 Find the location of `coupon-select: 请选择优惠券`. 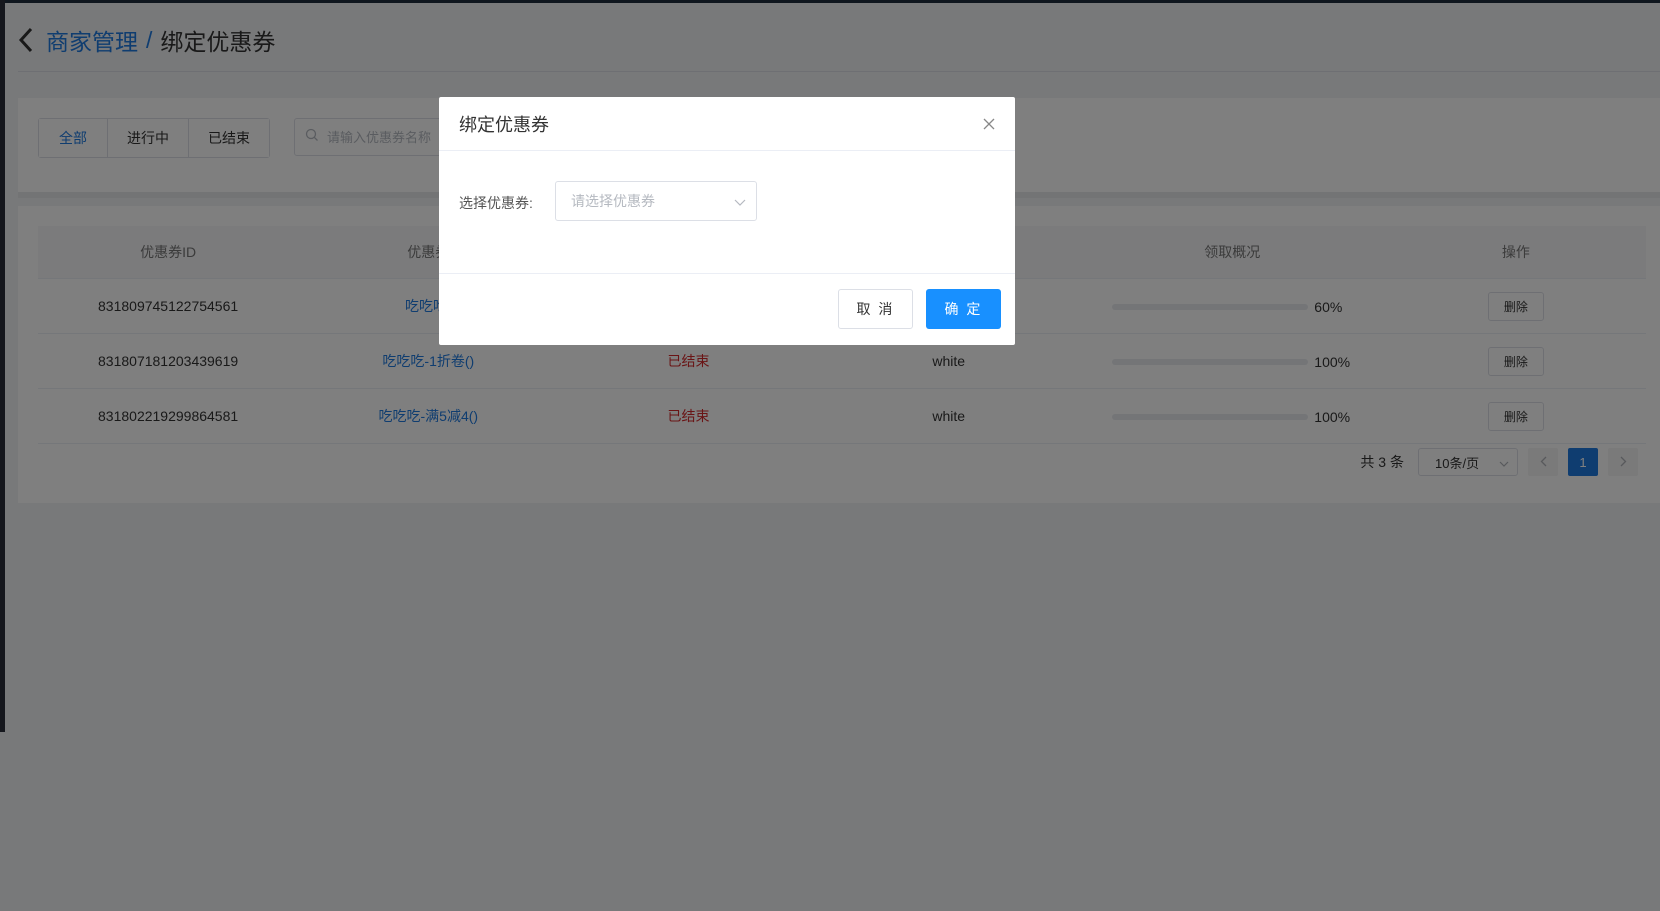

coupon-select: 请选择优惠券 is located at coordinates (656, 201).